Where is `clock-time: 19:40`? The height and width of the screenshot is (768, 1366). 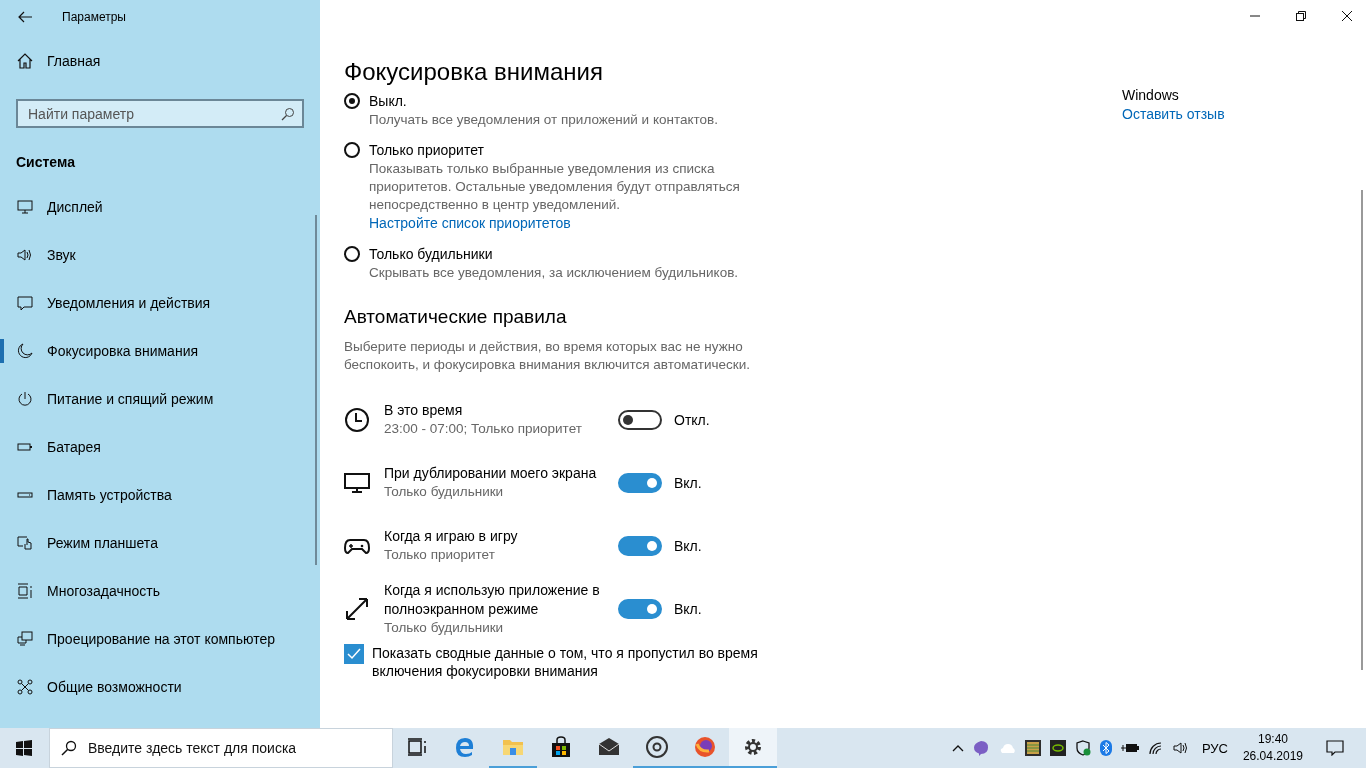
clock-time: 19:40 is located at coordinates (1272, 739).